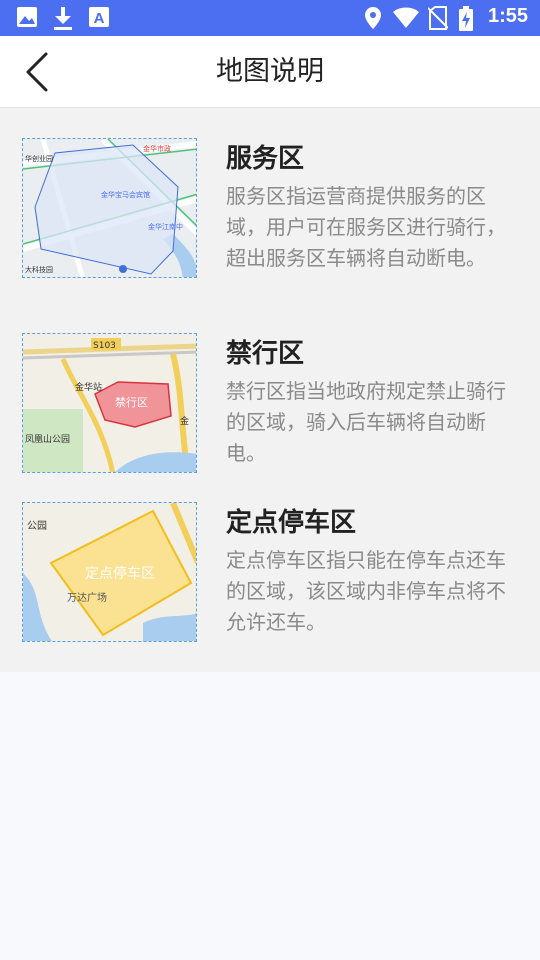 Image resolution: width=540 pixels, height=960 pixels. What do you see at coordinates (265, 354) in the screenshot?
I see `zone-title: 禁行区` at bounding box center [265, 354].